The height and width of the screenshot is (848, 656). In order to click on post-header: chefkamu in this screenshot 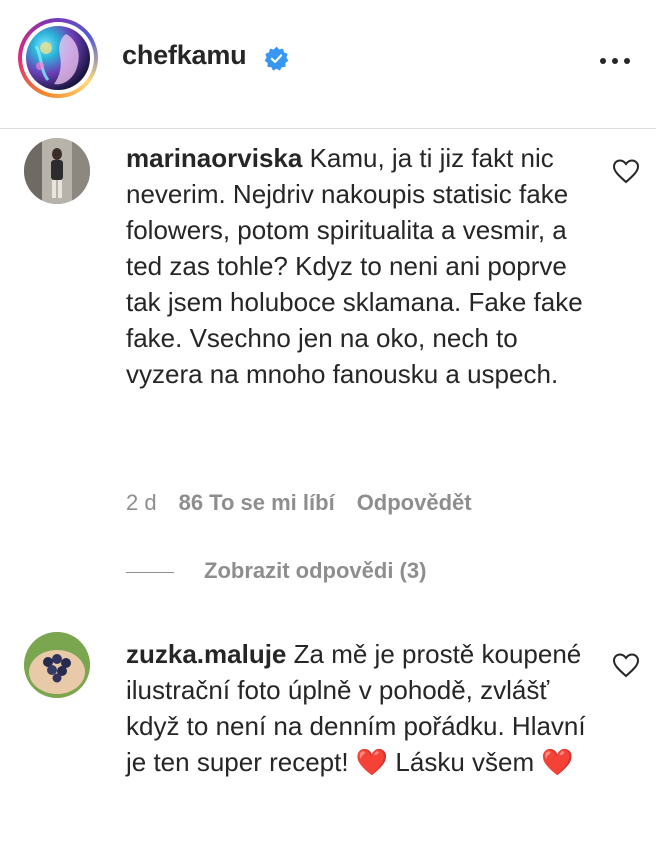, I will do `click(328, 61)`.